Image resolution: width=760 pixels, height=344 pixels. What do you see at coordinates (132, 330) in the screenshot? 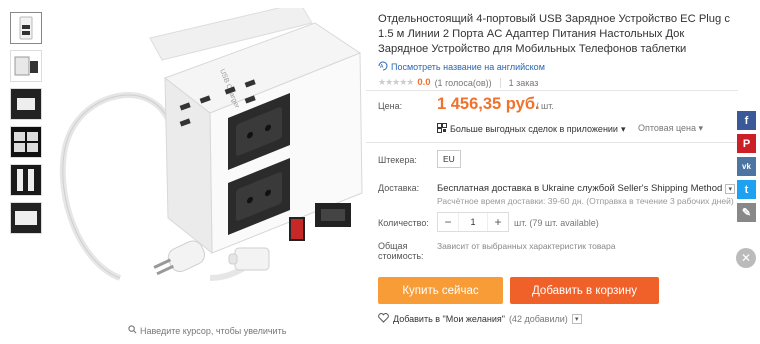
I see `magnifier-icon` at bounding box center [132, 330].